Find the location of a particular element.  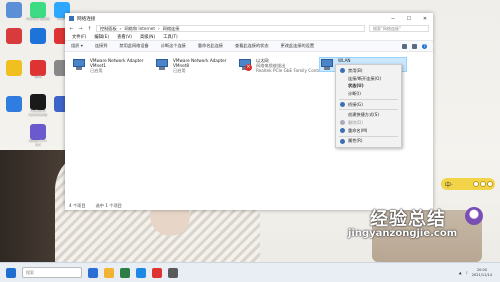

menu-item: 工具(T) is located at coordinates (170, 37).